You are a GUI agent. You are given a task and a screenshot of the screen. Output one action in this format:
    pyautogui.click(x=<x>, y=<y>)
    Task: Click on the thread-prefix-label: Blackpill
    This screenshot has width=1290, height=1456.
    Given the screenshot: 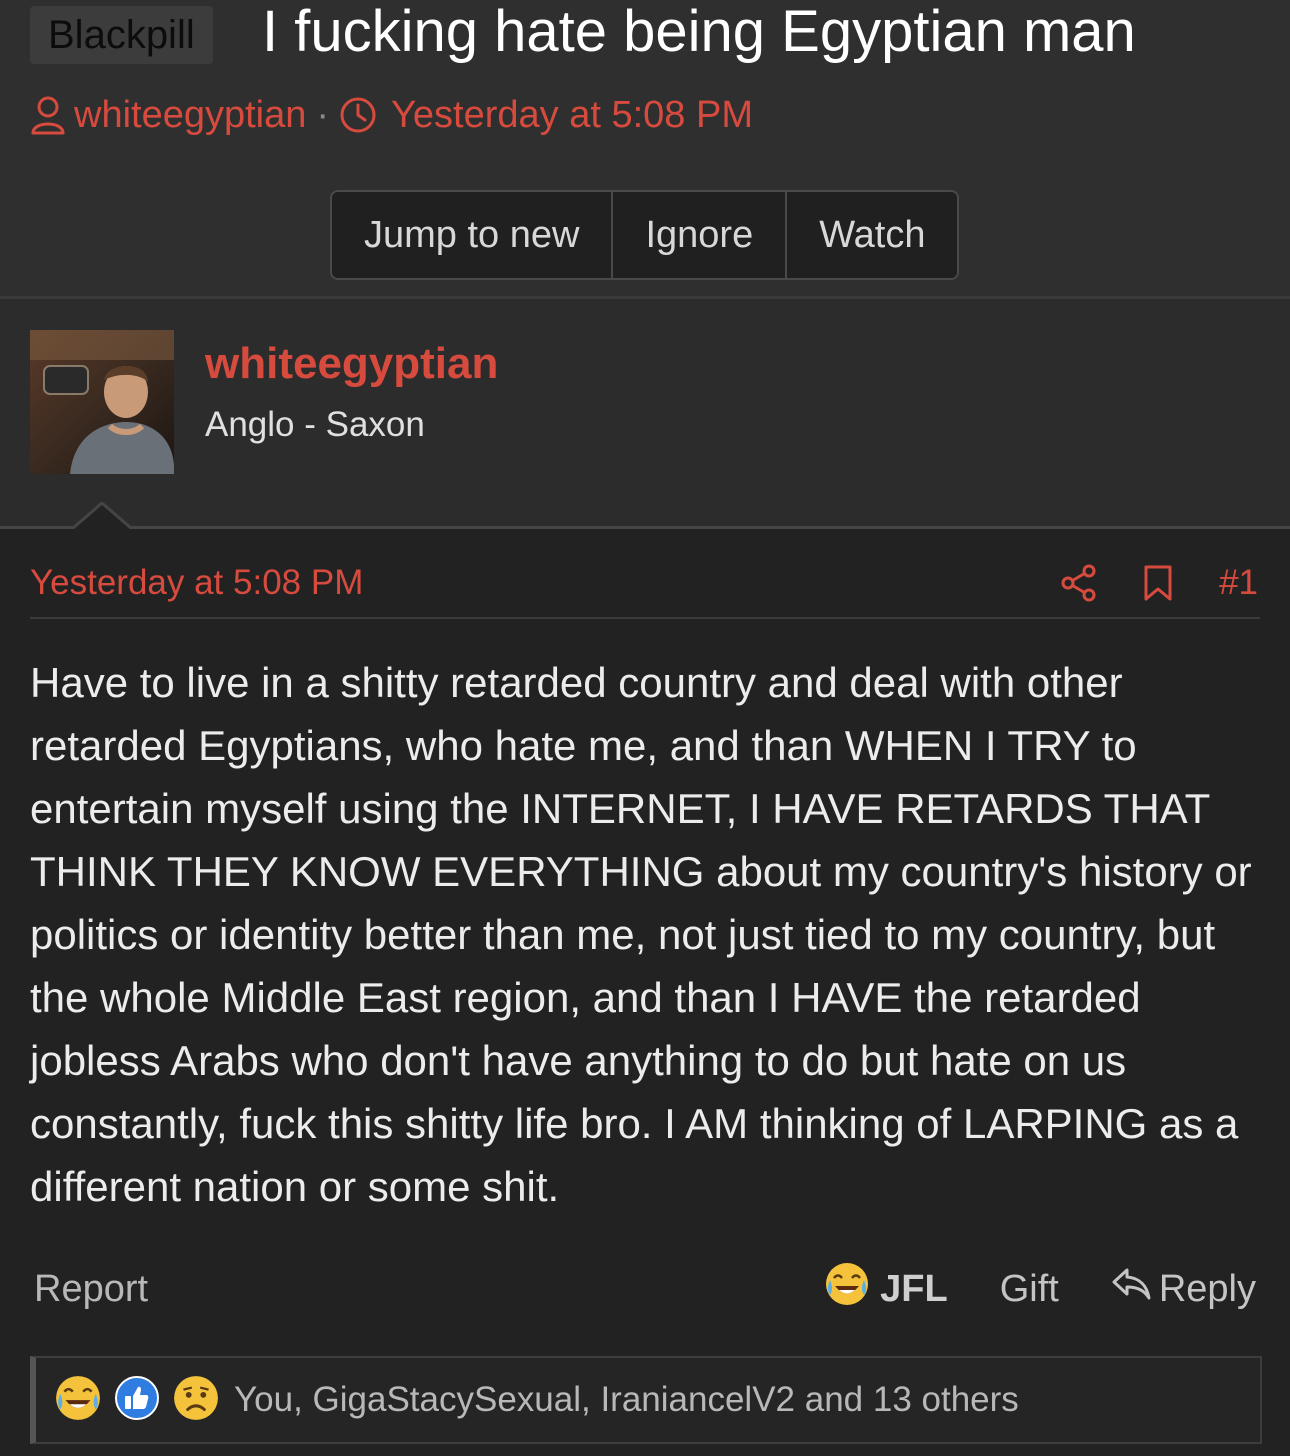 What is the action you would take?
    pyautogui.click(x=121, y=35)
    